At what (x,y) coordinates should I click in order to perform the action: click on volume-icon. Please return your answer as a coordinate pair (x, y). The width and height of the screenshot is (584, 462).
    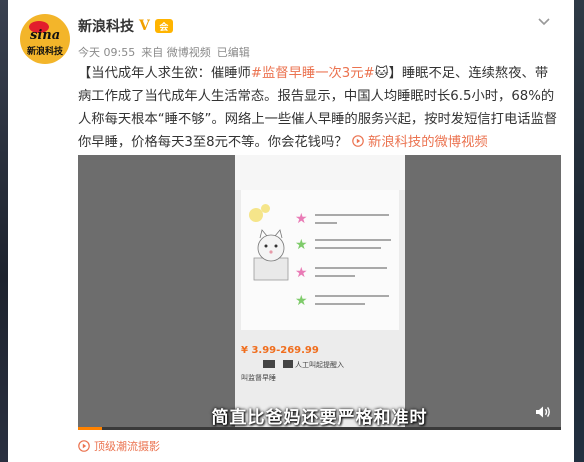
    Looking at the image, I should click on (543, 414).